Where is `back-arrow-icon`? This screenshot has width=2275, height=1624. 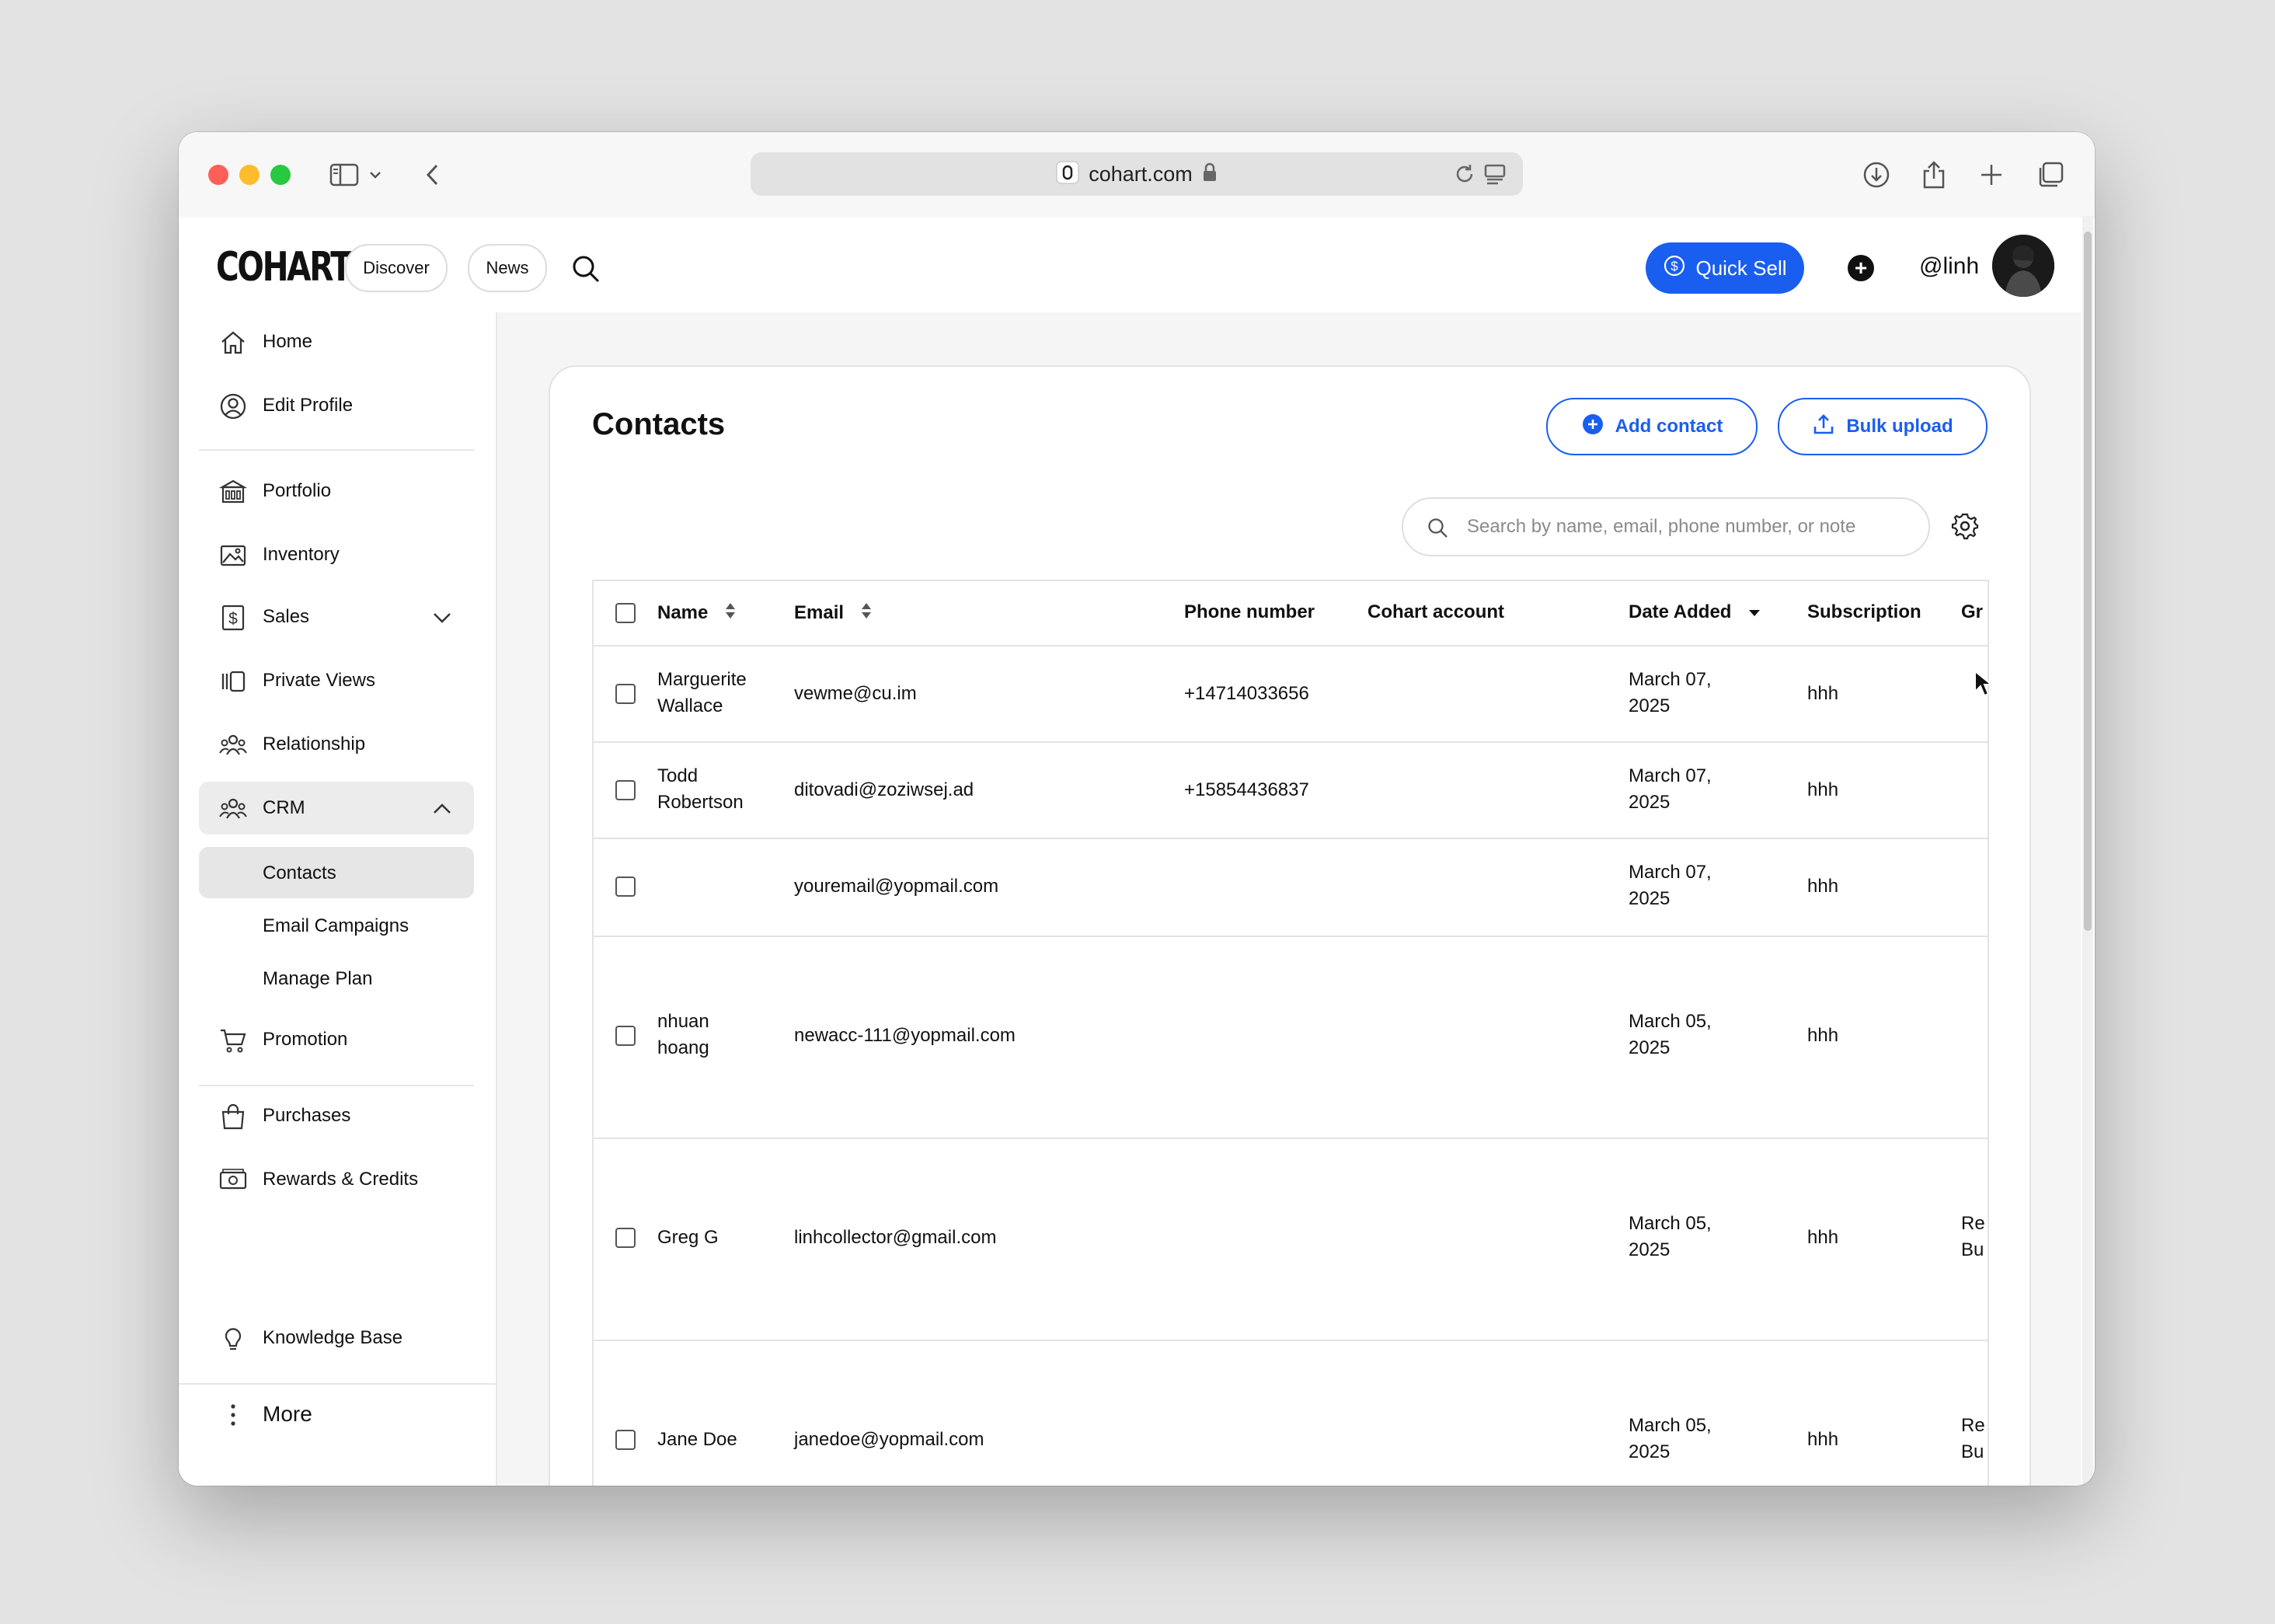 back-arrow-icon is located at coordinates (433, 175).